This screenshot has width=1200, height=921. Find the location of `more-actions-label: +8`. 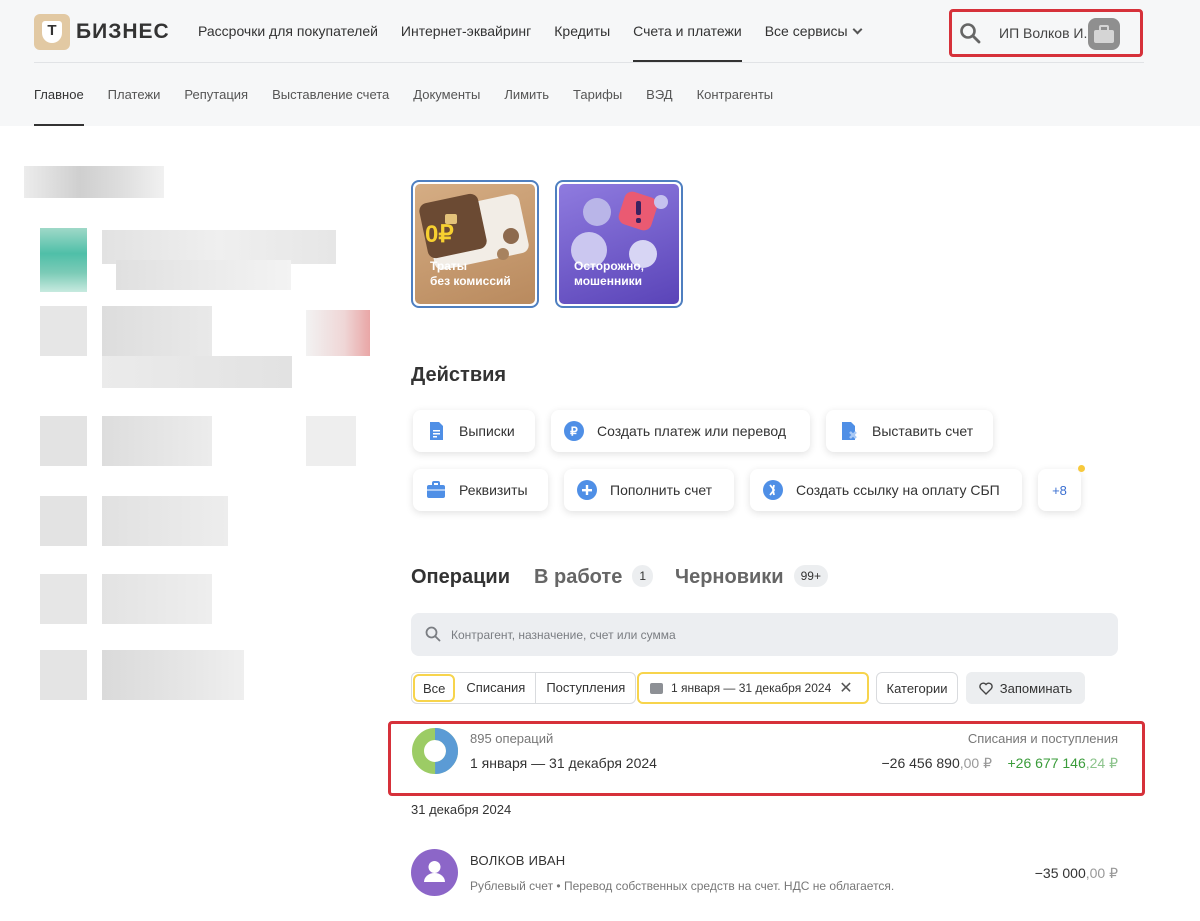

more-actions-label: +8 is located at coordinates (1059, 490).